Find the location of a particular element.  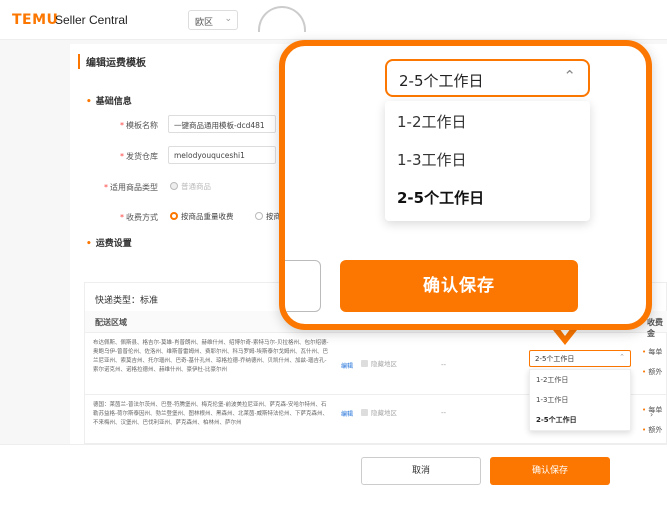

dropdown-option-selected: 2-5个工作日 is located at coordinates (580, 420).